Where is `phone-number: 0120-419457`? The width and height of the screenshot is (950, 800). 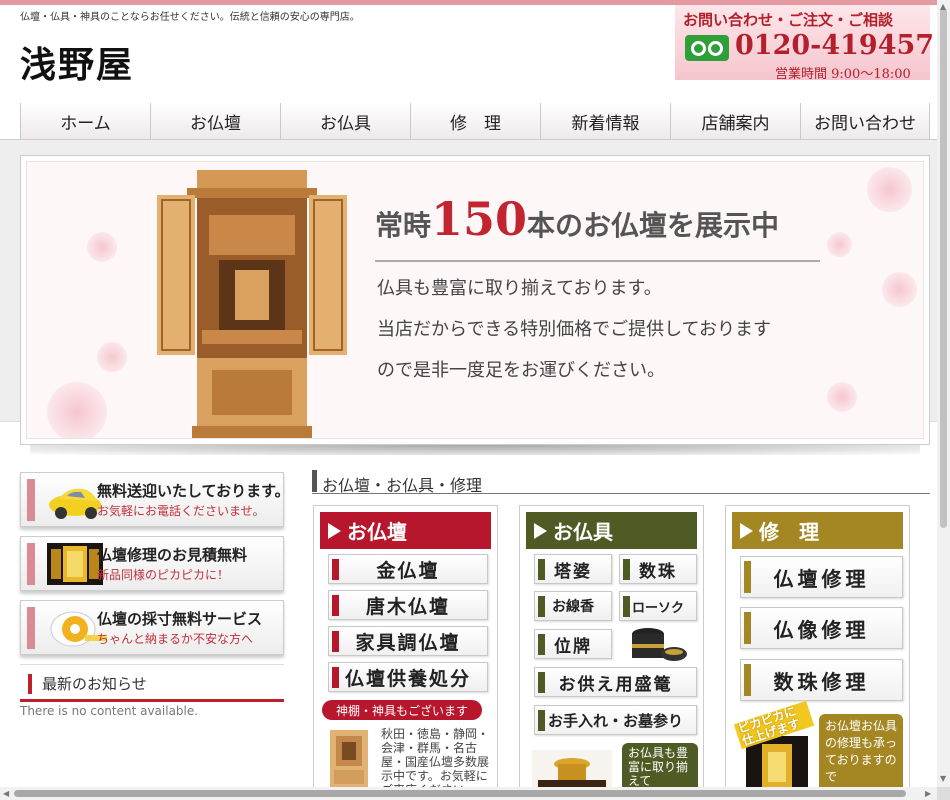
phone-number: 0120-419457 is located at coordinates (834, 45).